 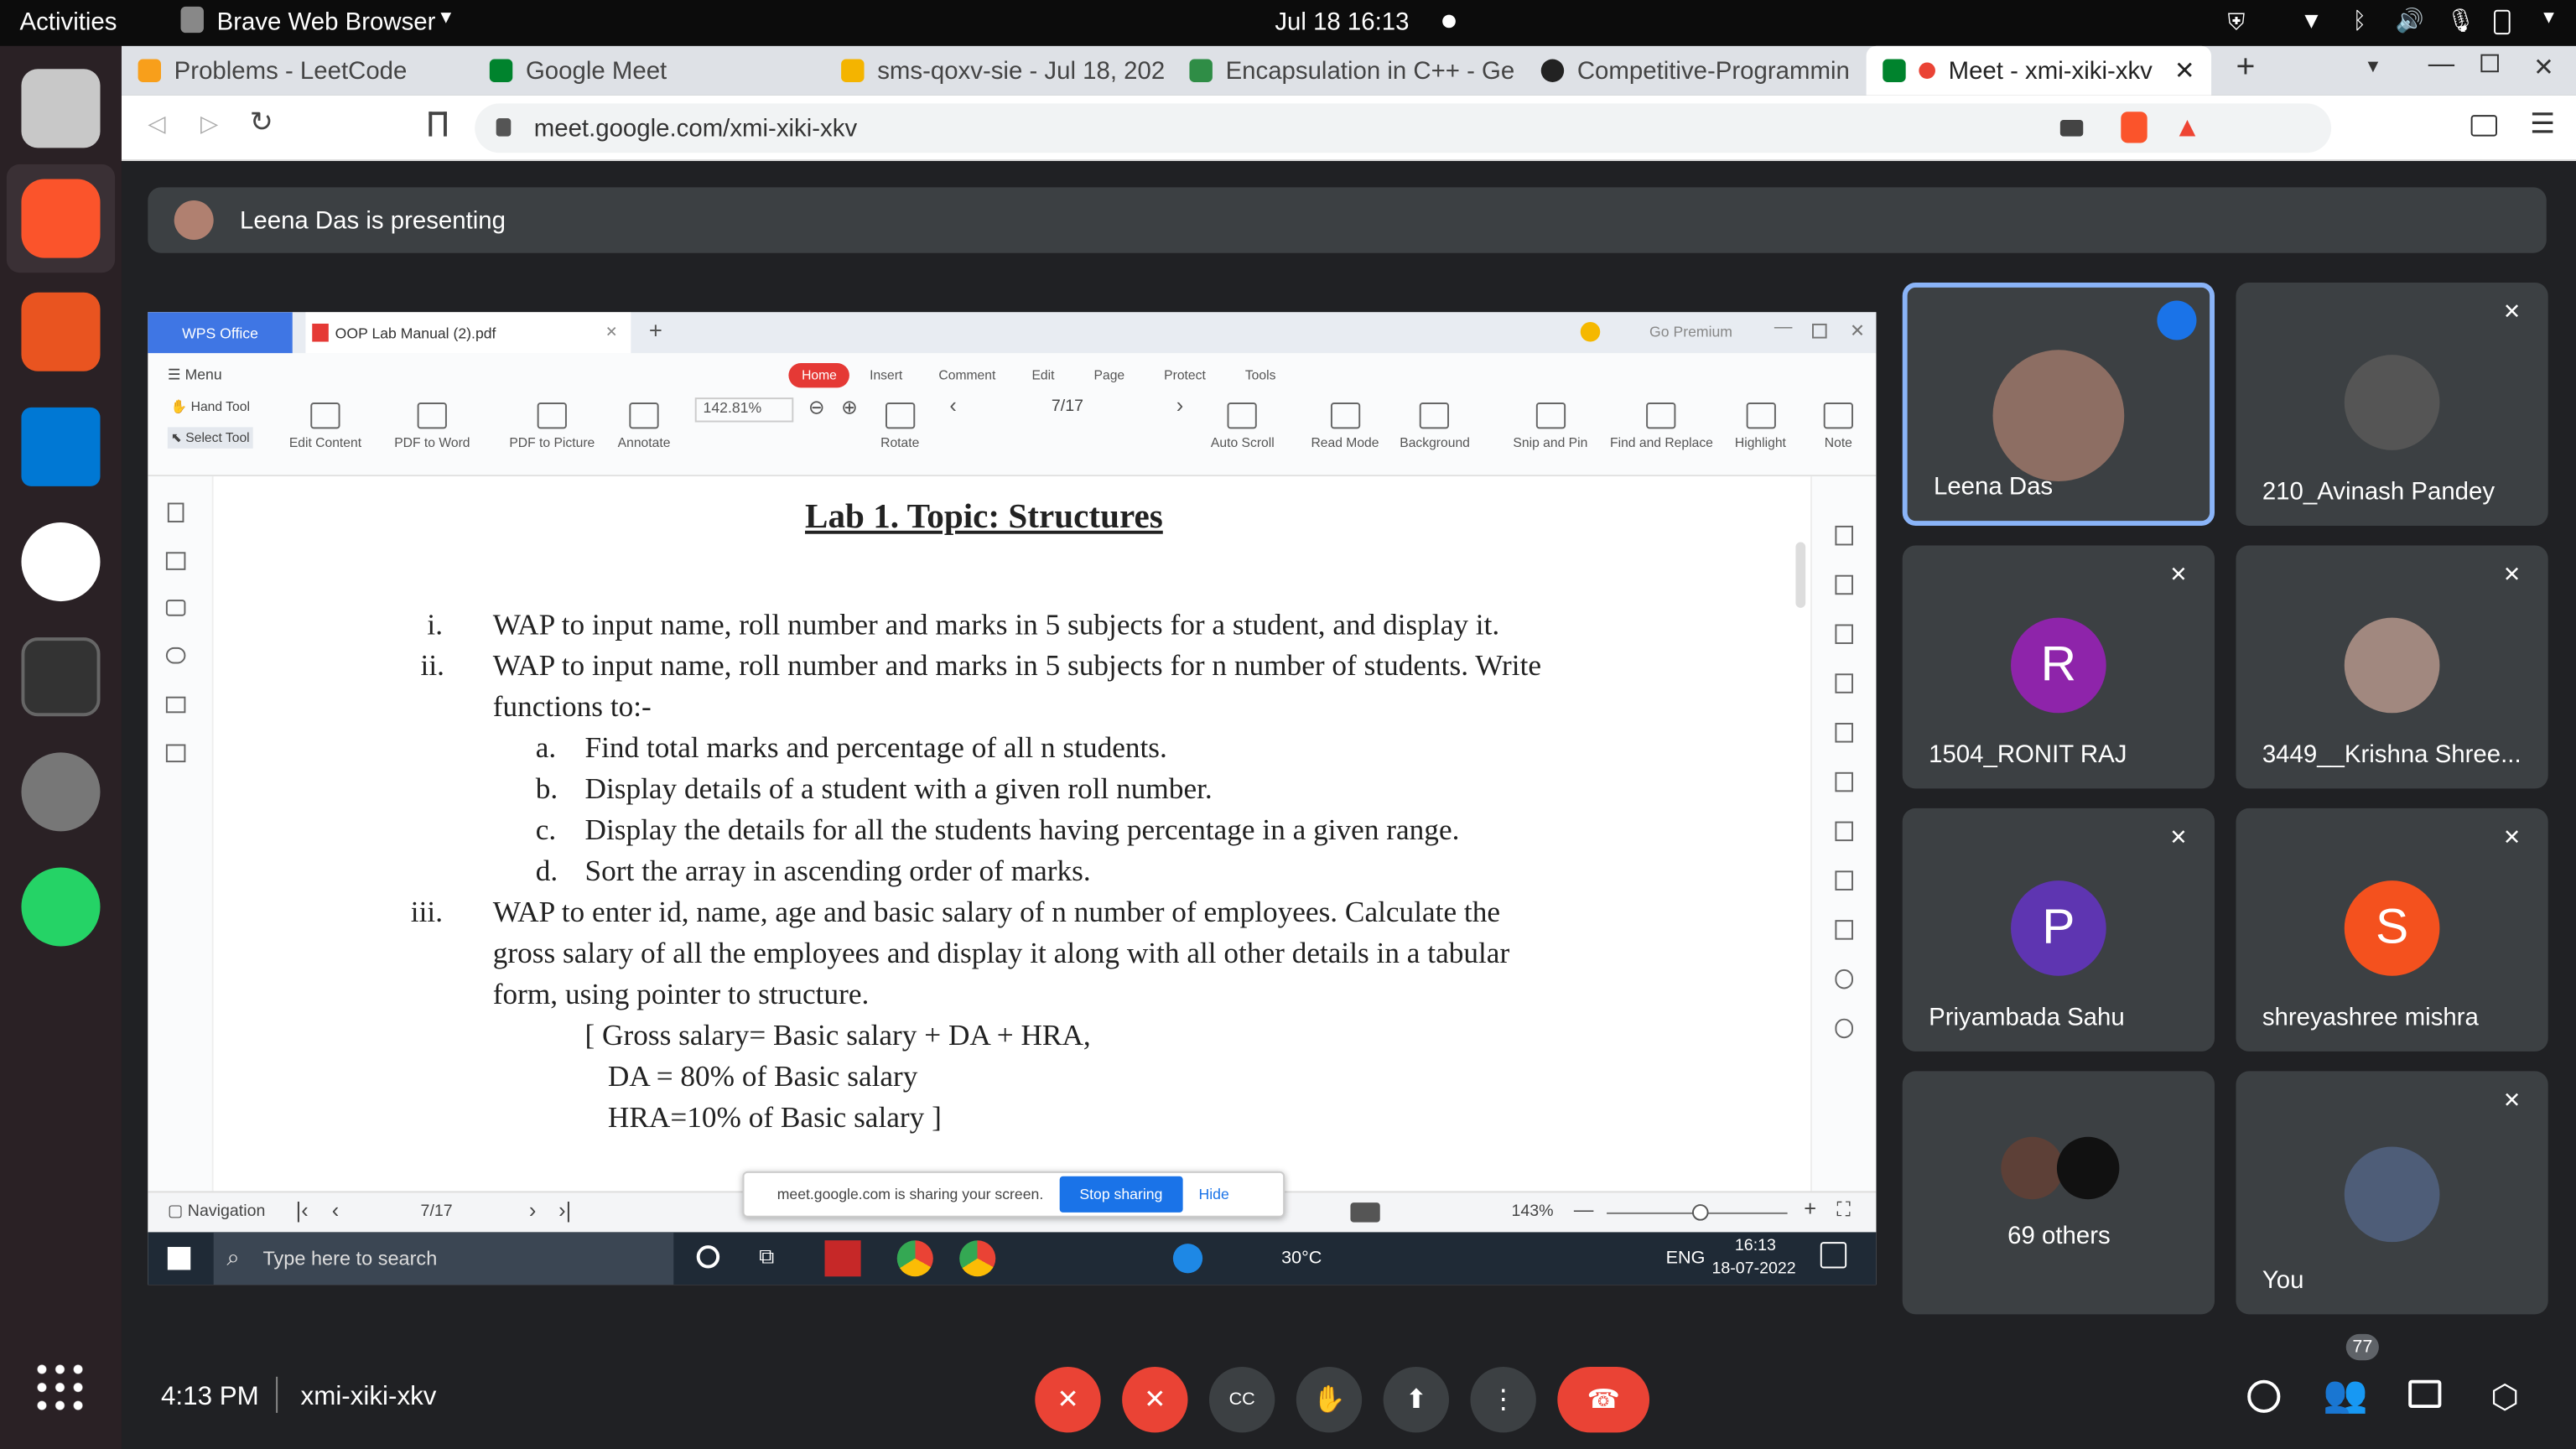 What do you see at coordinates (708, 1257) in the screenshot?
I see `cortana-icon` at bounding box center [708, 1257].